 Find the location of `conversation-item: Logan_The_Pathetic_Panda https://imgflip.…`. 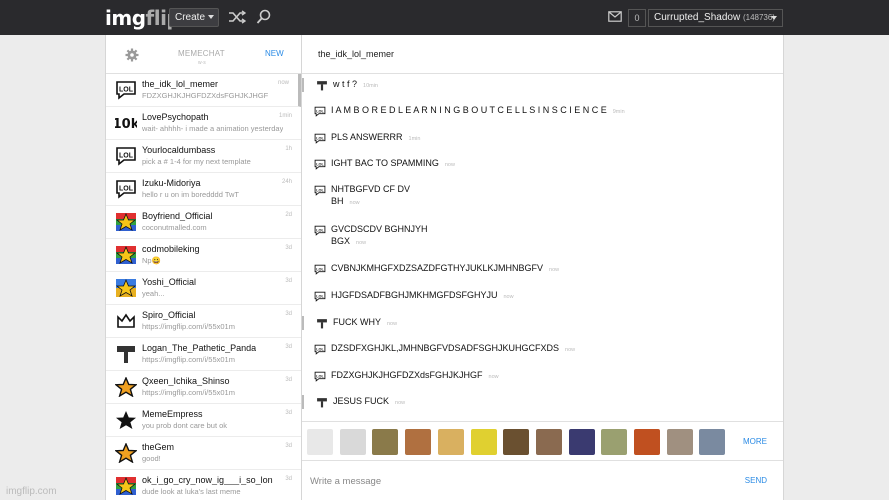

conversation-item: Logan_The_Pathetic_Panda https://imgflip.… is located at coordinates (203, 354).